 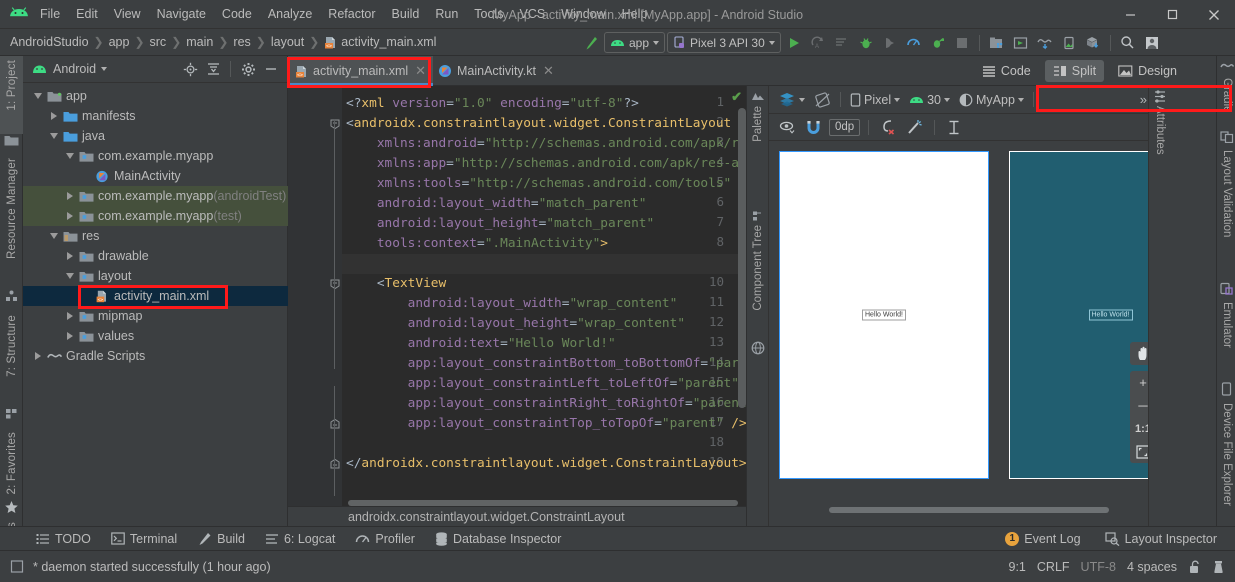 What do you see at coordinates (1074, 71) in the screenshot?
I see `view-mode-split-button: Split` at bounding box center [1074, 71].